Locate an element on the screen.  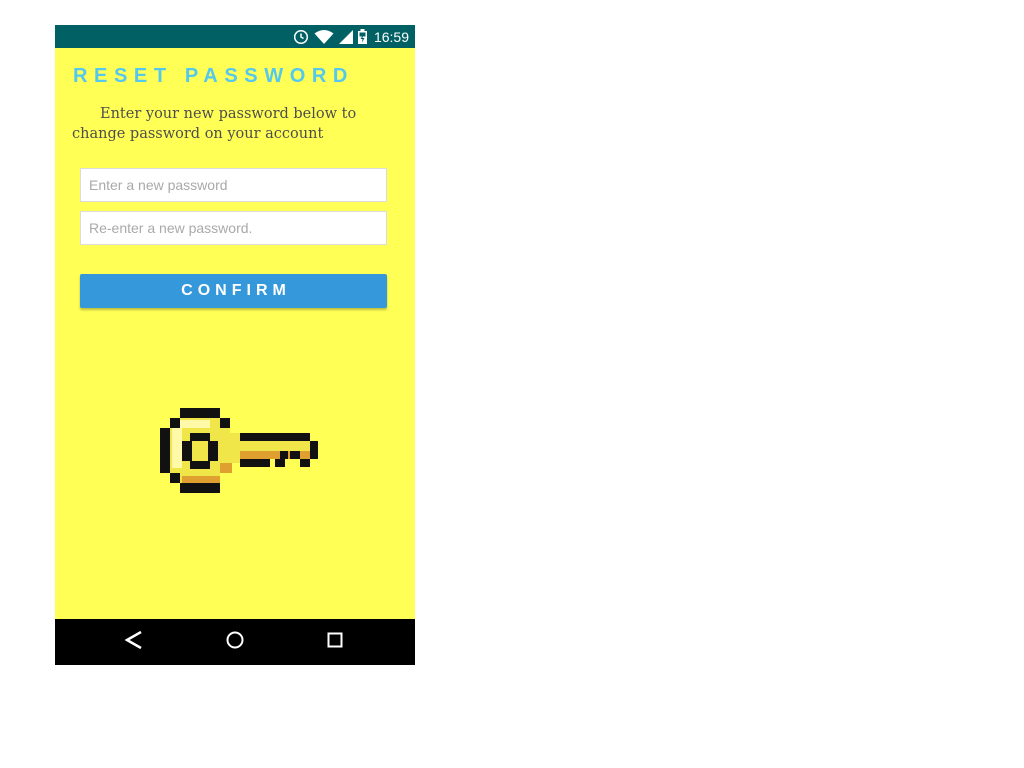
status-bar: 16:59 is located at coordinates (235, 36).